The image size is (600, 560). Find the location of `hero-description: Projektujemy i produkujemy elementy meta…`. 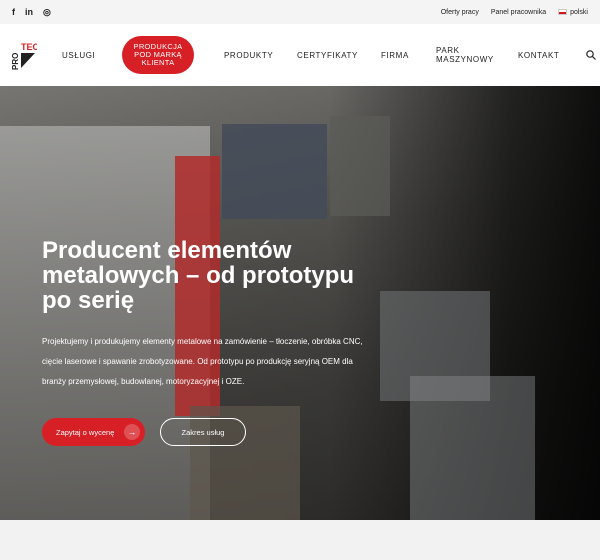

hero-description: Projektujemy i produkujemy elementy meta… is located at coordinates (202, 361).